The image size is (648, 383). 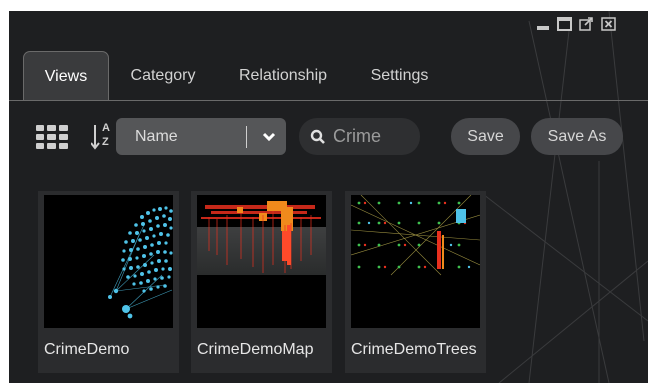 I want to click on close-icon, so click(x=608, y=24).